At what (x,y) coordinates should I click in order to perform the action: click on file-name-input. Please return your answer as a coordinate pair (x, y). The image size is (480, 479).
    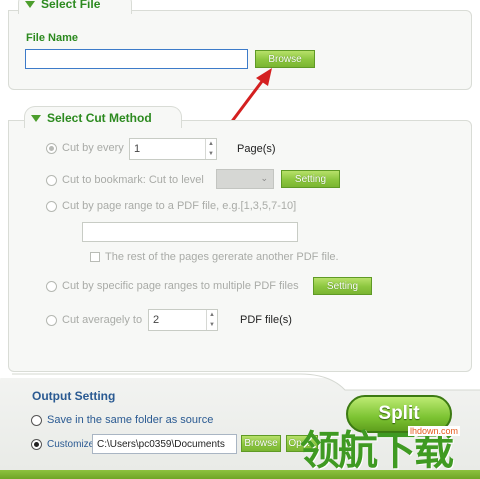
    Looking at the image, I should click on (136, 59).